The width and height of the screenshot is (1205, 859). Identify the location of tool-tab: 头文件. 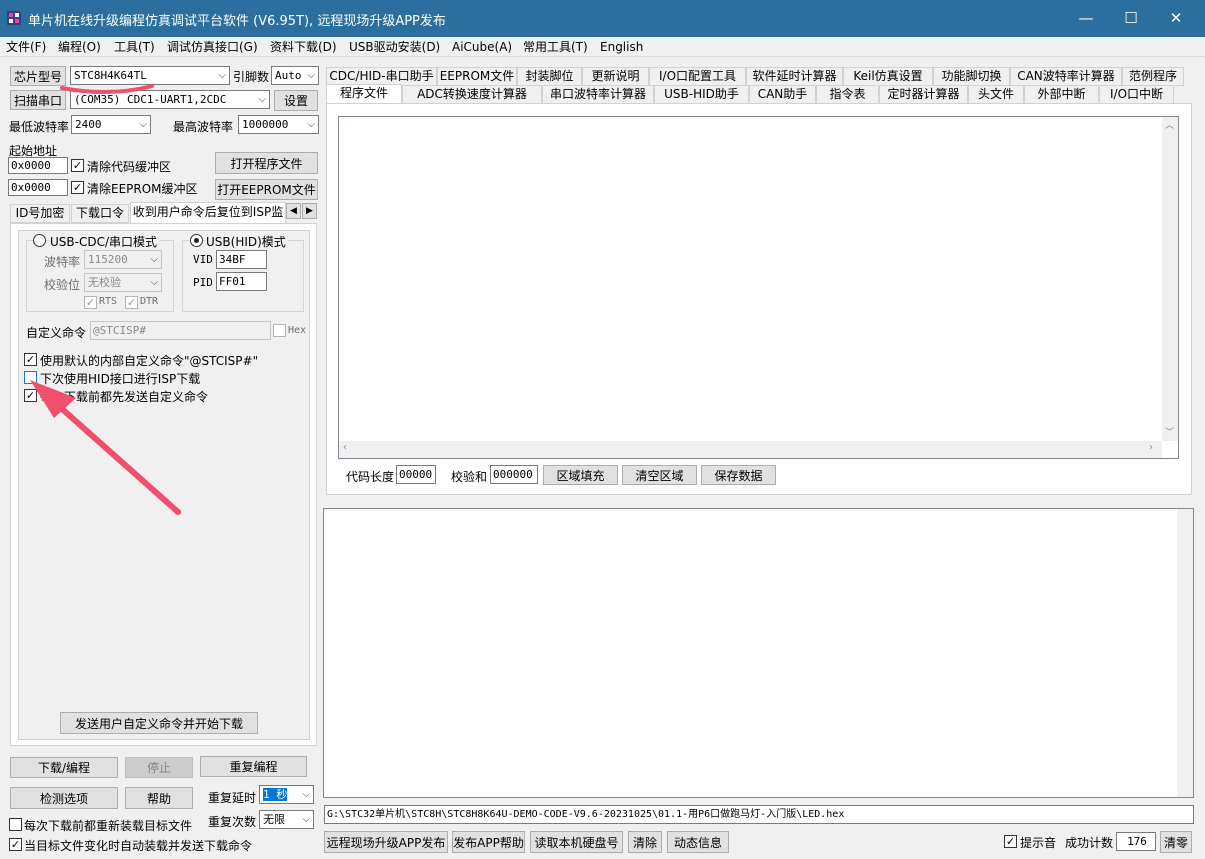
(996, 94).